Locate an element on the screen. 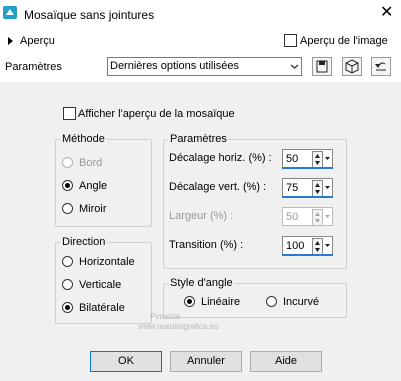 Image resolution: width=401 pixels, height=381 pixels. h-offset-stepper: 50 is located at coordinates (307, 159).